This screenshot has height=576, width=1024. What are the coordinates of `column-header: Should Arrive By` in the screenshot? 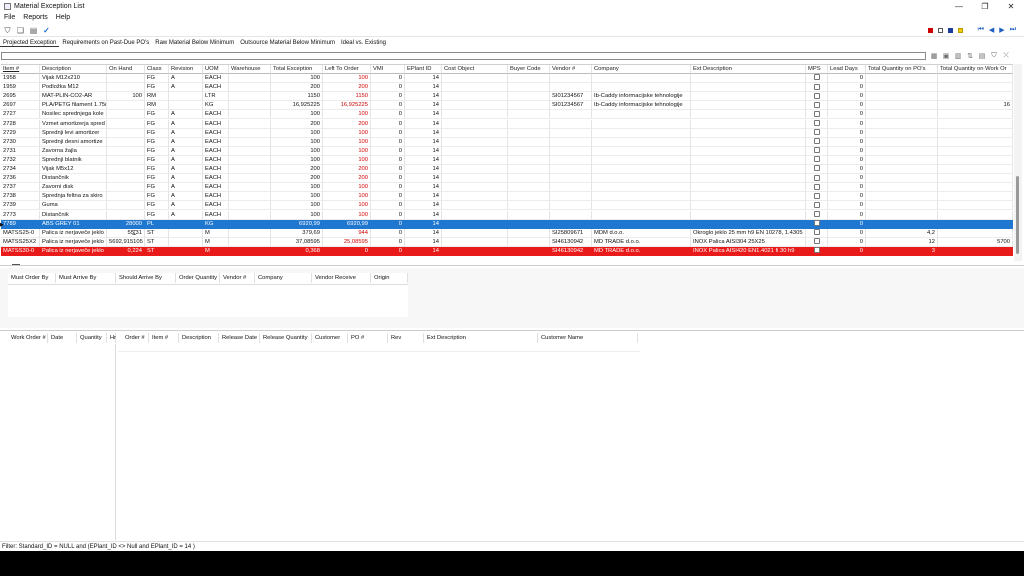 It's located at (146, 278).